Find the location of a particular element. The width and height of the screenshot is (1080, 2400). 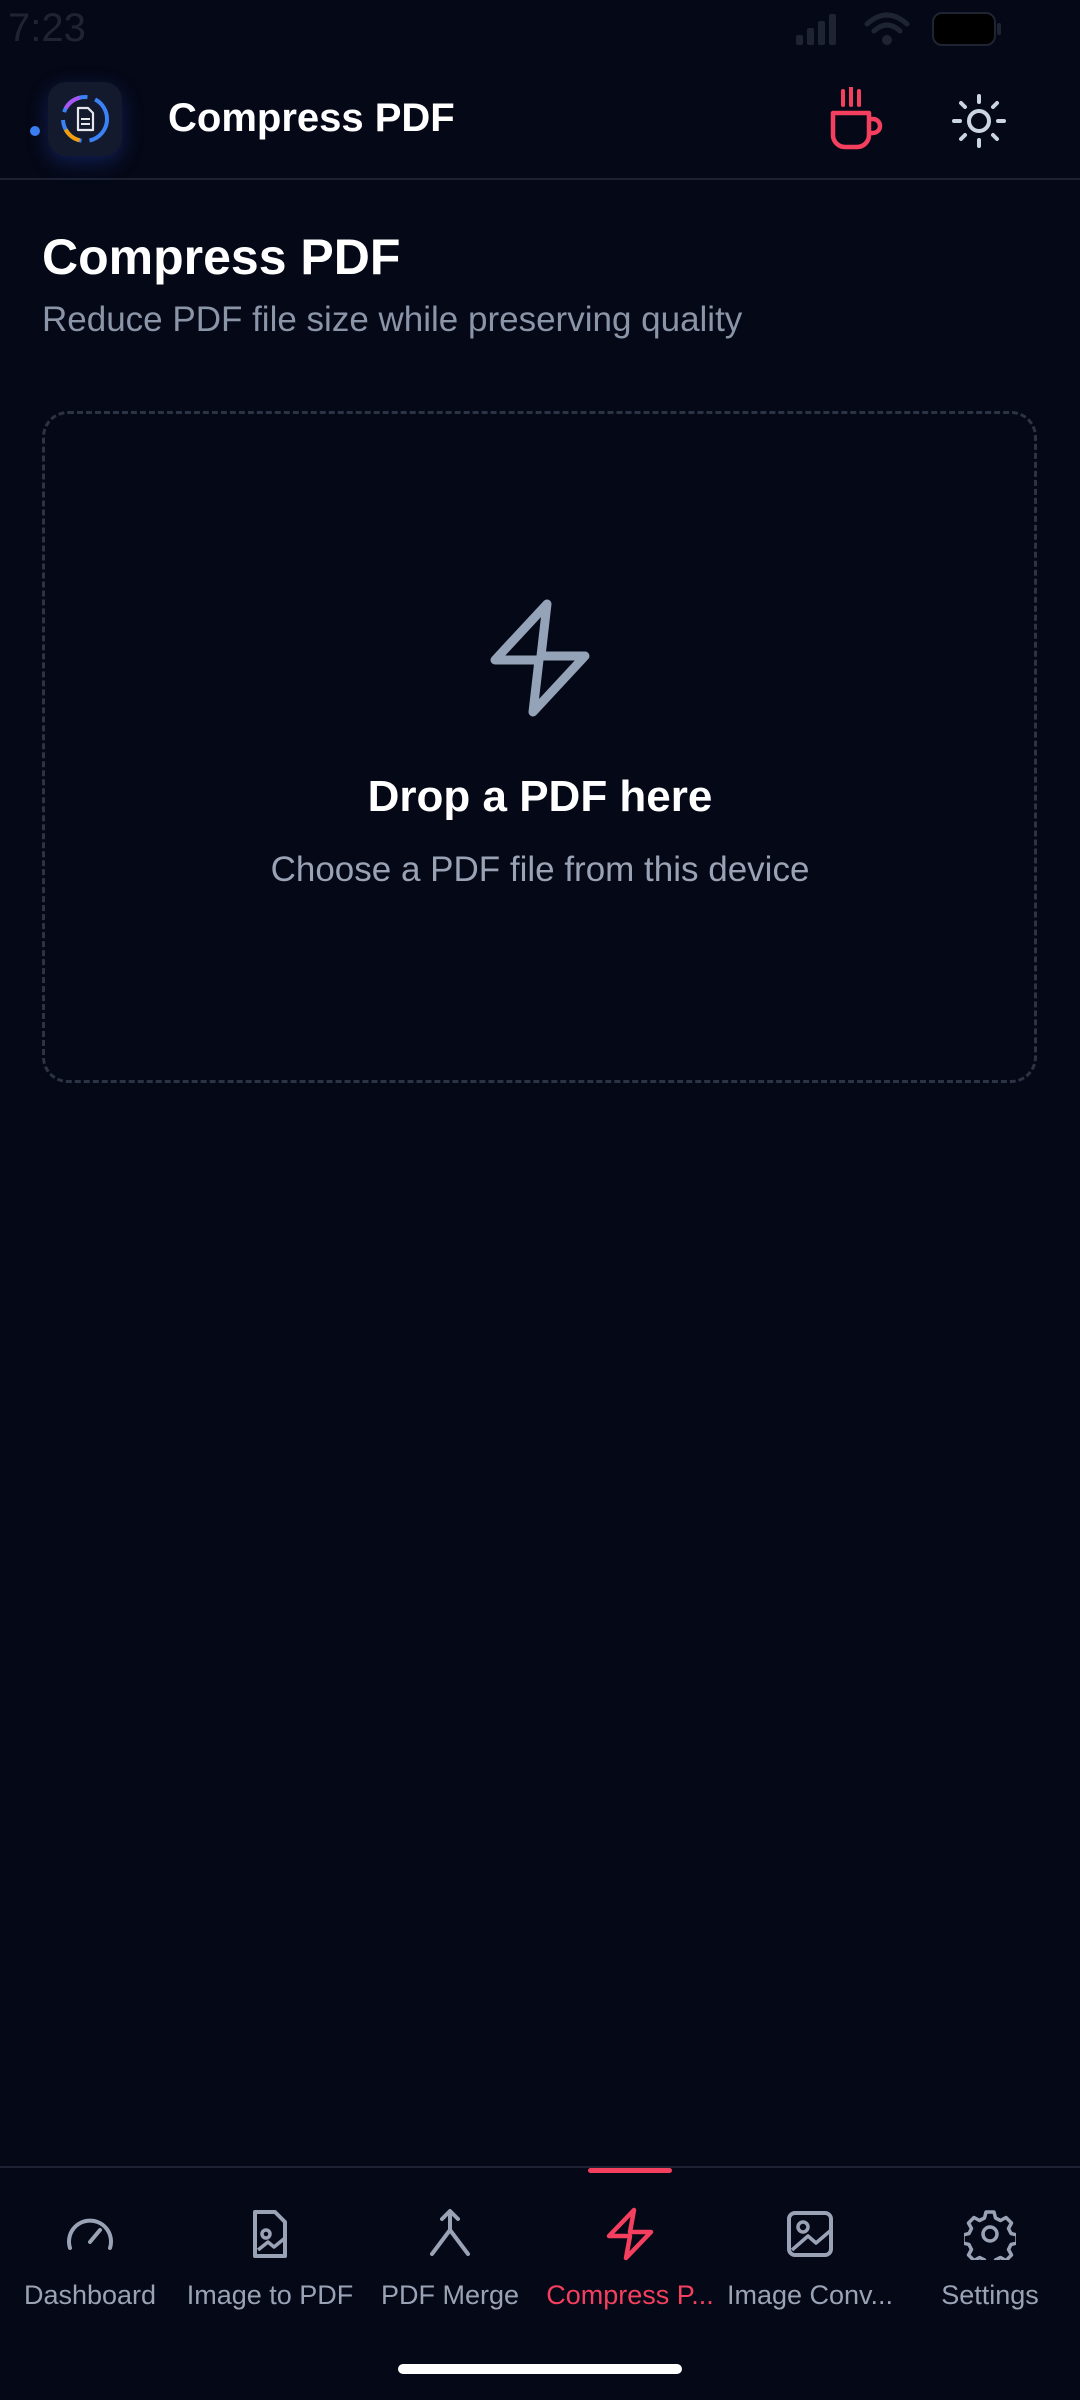

app-logo-graphic is located at coordinates (85, 119).